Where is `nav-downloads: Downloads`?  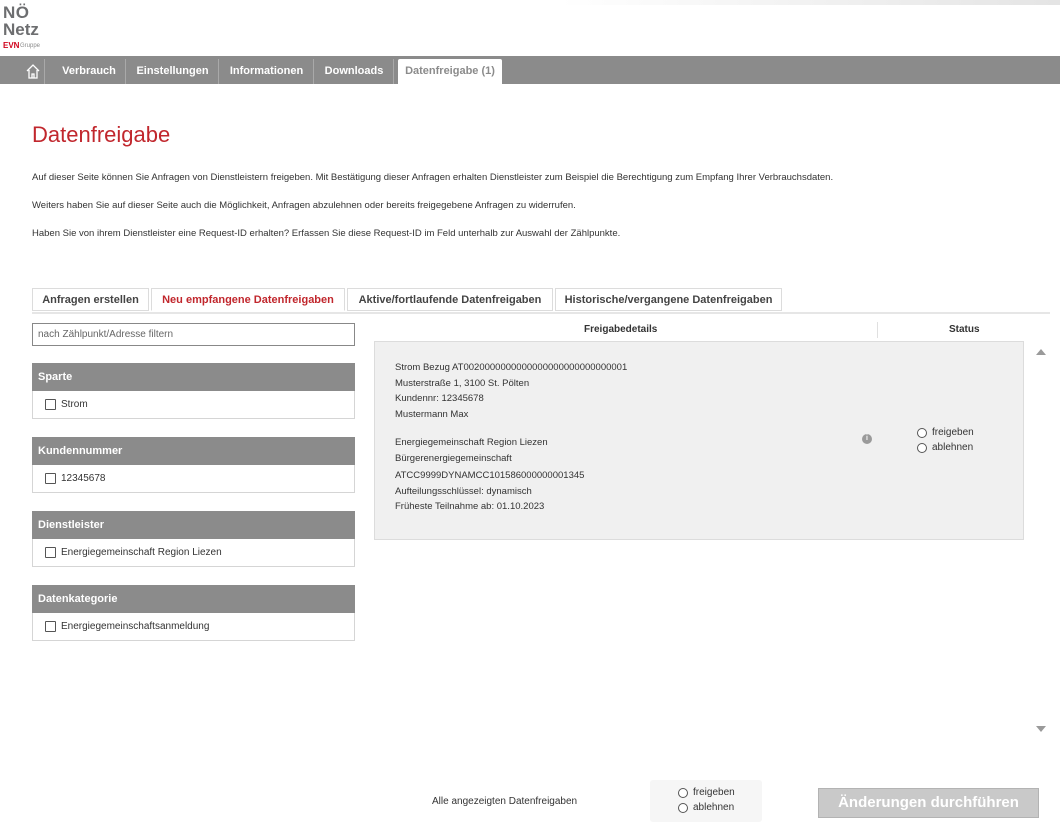 nav-downloads: Downloads is located at coordinates (354, 71).